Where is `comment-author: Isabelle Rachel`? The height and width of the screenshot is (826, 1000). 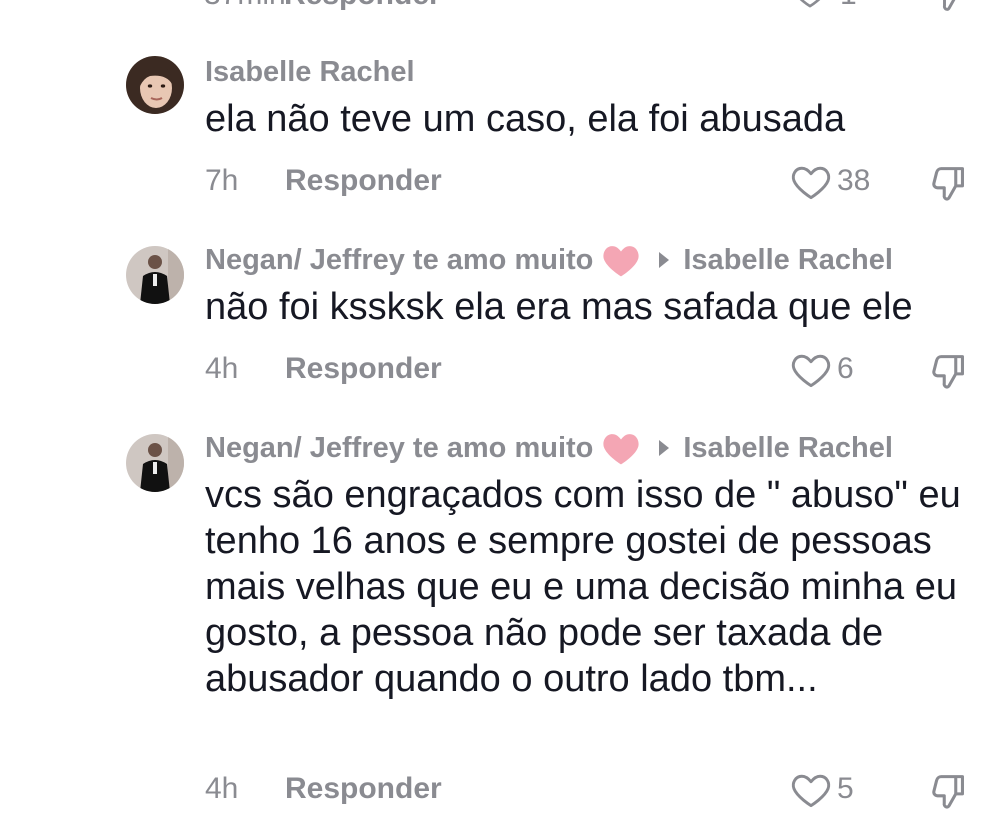
comment-author: Isabelle Rachel is located at coordinates (310, 72).